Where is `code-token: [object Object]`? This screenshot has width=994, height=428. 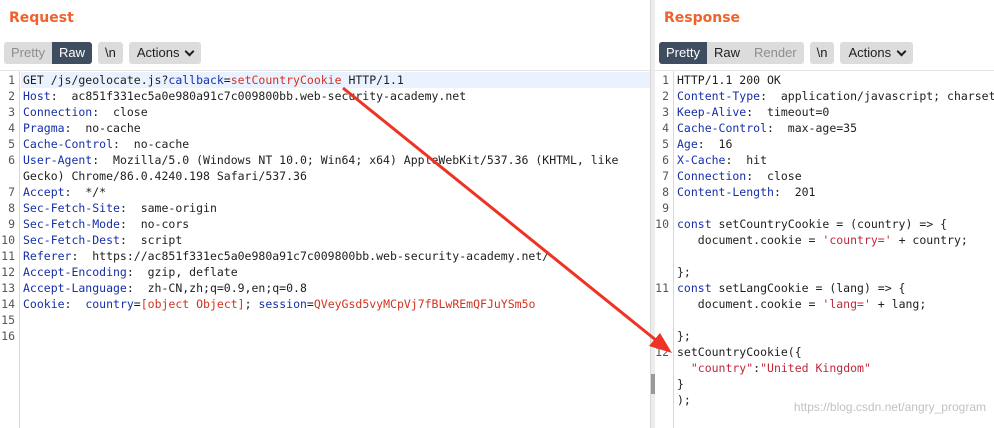
code-token: [object Object] is located at coordinates (192, 304).